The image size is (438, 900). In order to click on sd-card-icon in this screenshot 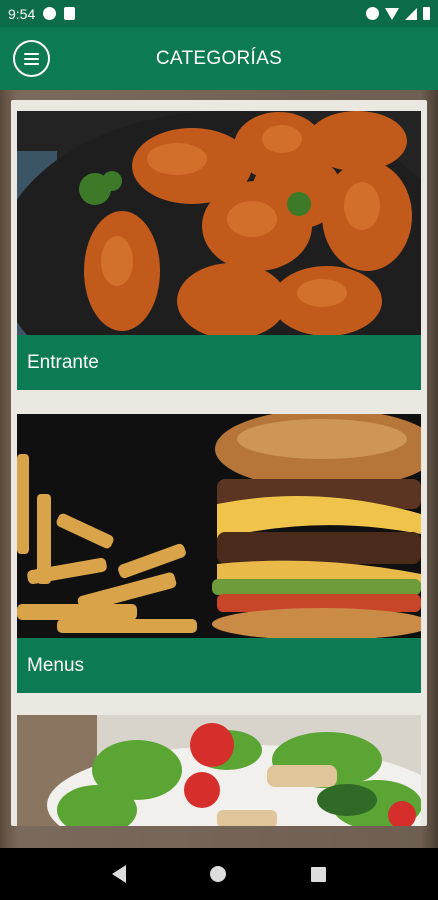, I will do `click(70, 13)`.